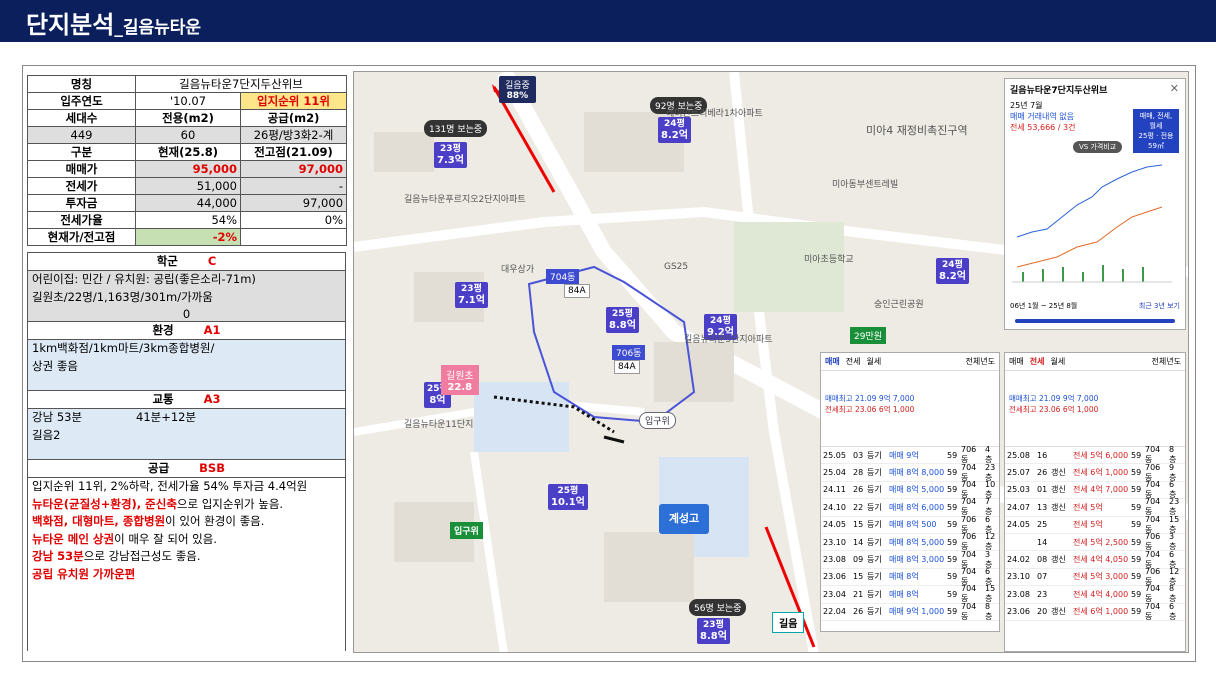  I want to click on high-school-marker: 계성고, so click(684, 519).